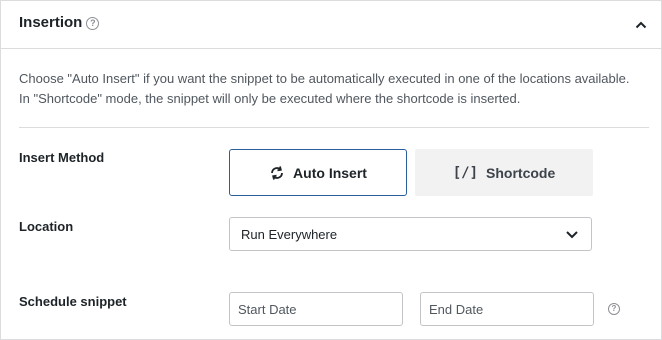 Image resolution: width=662 pixels, height=340 pixels. What do you see at coordinates (614, 309) in the screenshot?
I see `schedule-help-icon: ?` at bounding box center [614, 309].